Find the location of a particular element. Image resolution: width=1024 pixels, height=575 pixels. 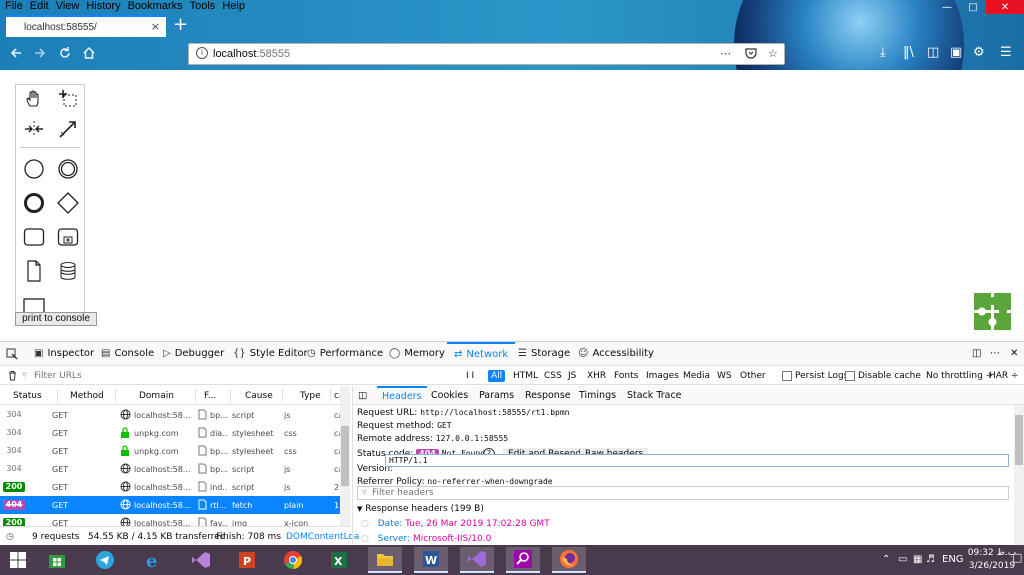

tab-network: ⇄ Network is located at coordinates (481, 353).